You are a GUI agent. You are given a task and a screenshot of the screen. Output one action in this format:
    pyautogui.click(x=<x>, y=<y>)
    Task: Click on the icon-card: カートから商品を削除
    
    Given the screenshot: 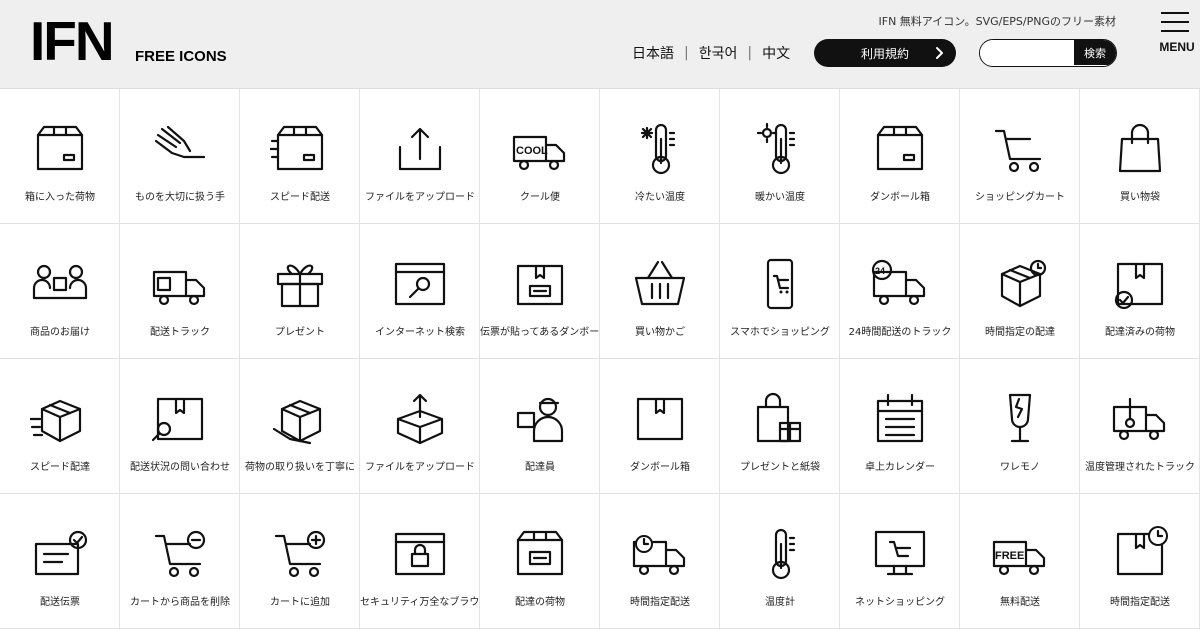 What is the action you would take?
    pyautogui.click(x=180, y=561)
    